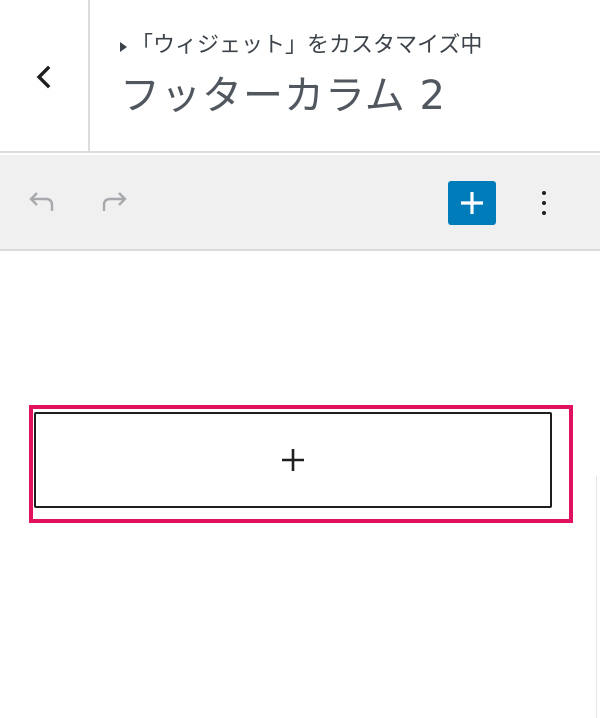  What do you see at coordinates (596, 597) in the screenshot?
I see `divider` at bounding box center [596, 597].